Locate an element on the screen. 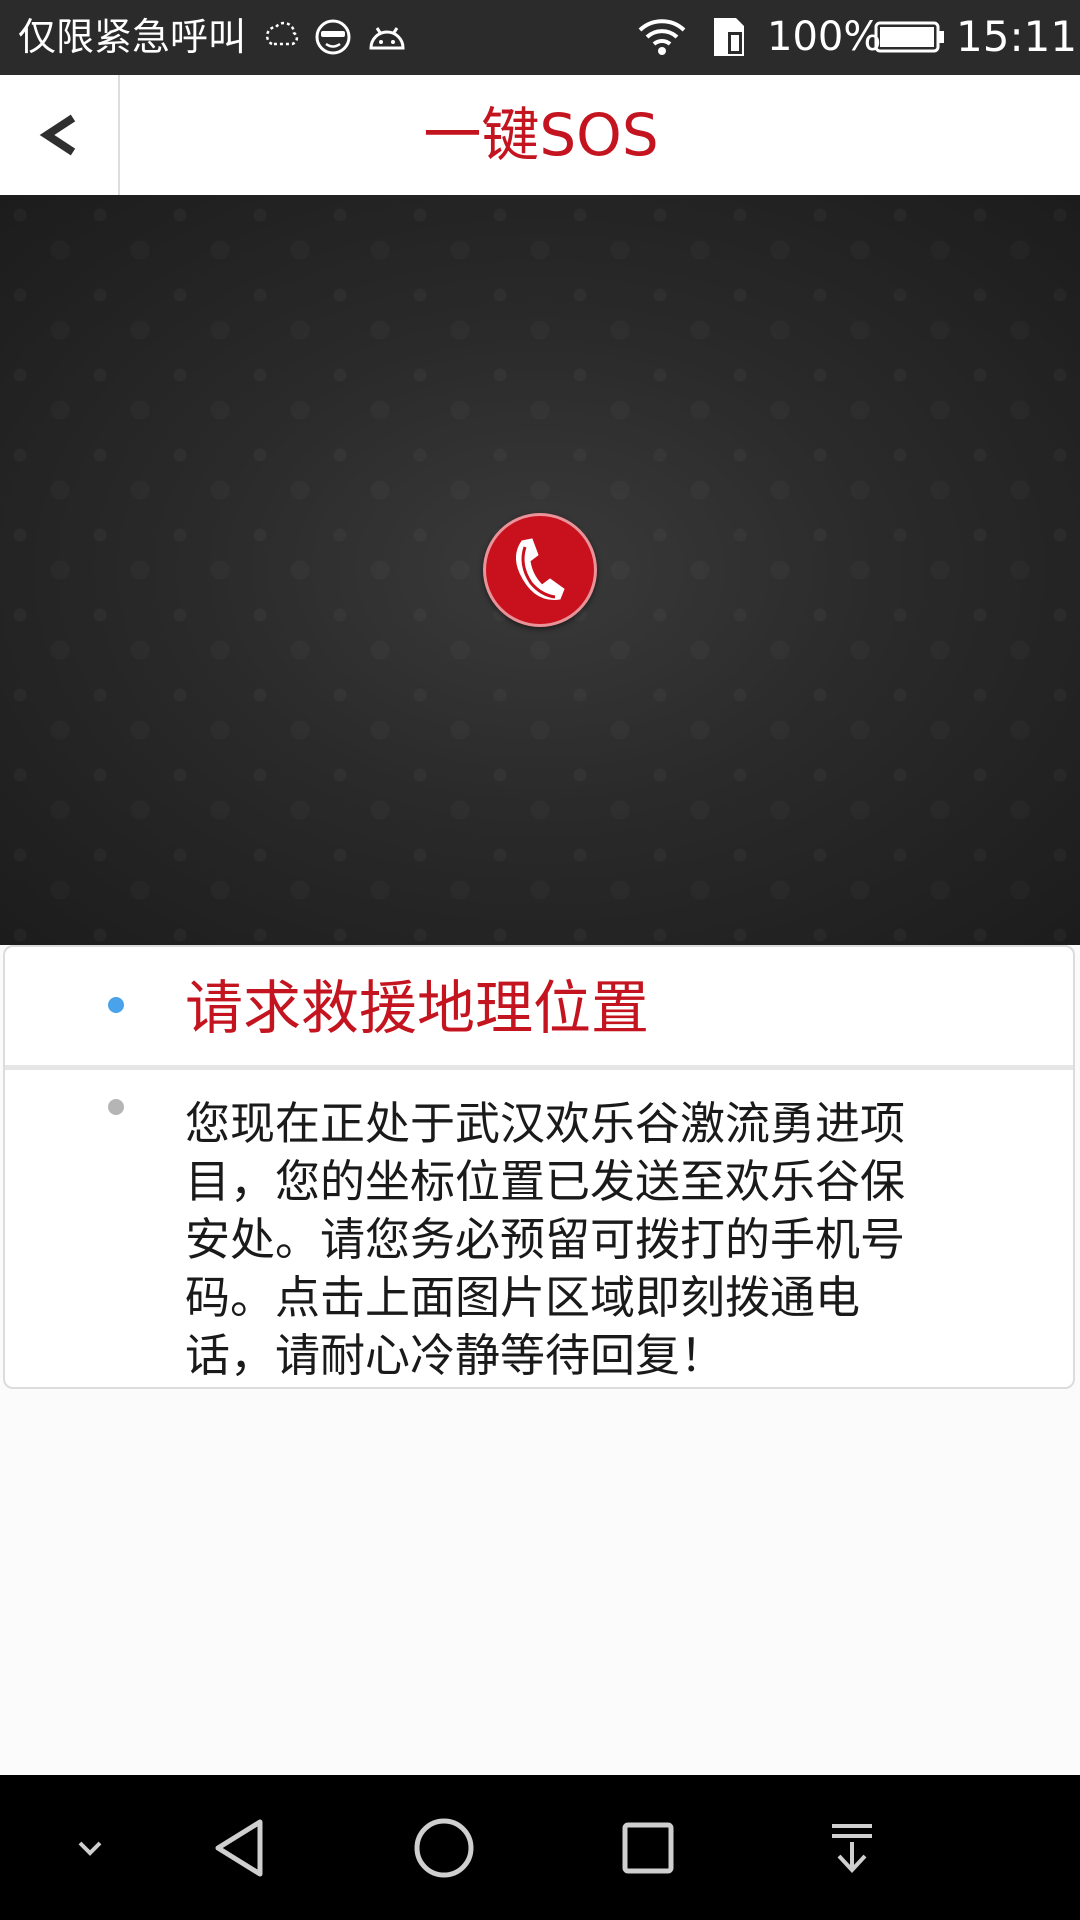  face-icon is located at coordinates (333, 37).